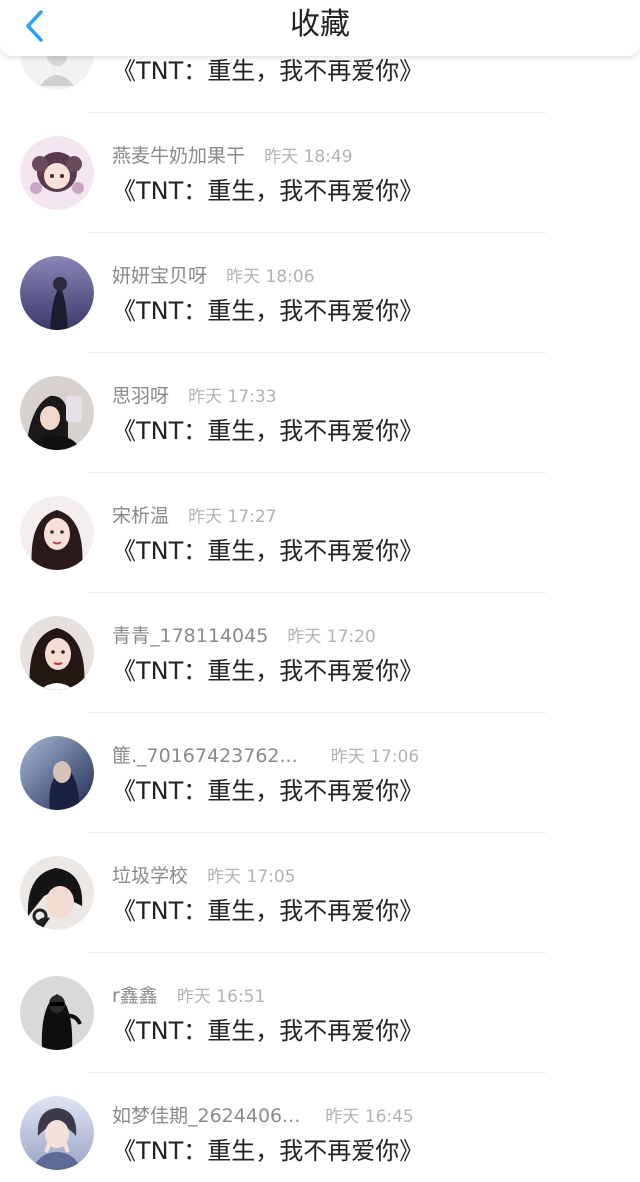  What do you see at coordinates (135, 996) in the screenshot?
I see `user-name: r鑫鑫` at bounding box center [135, 996].